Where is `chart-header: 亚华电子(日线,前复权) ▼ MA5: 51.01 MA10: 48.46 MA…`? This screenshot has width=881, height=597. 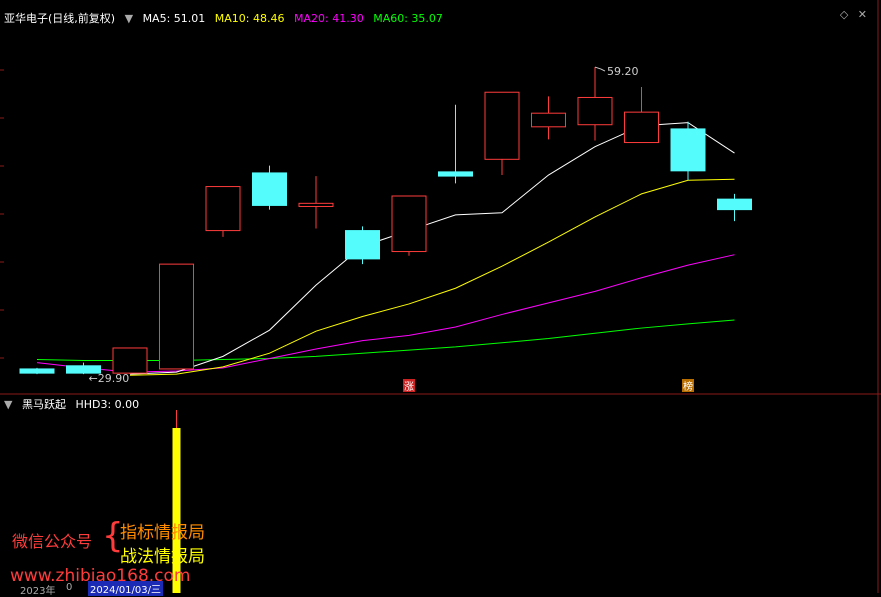 chart-header: 亚华电子(日线,前复权) ▼ MA5: 51.01 MA10: 48.46 MA… is located at coordinates (226, 18).